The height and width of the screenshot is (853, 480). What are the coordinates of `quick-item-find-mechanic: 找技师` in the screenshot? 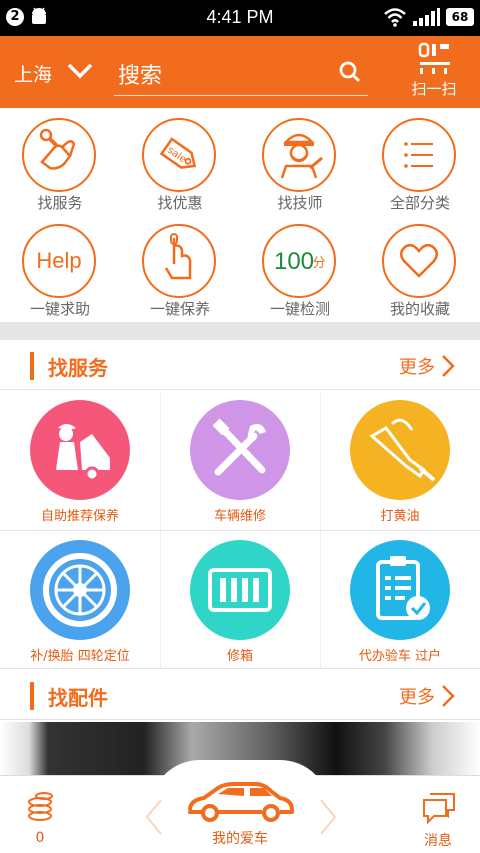 It's located at (300, 161).